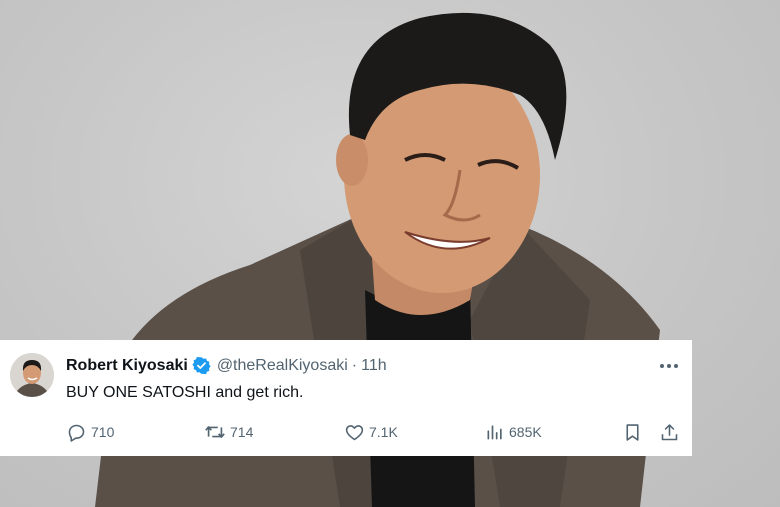 The image size is (780, 507). I want to click on verified-badge-icon, so click(201, 365).